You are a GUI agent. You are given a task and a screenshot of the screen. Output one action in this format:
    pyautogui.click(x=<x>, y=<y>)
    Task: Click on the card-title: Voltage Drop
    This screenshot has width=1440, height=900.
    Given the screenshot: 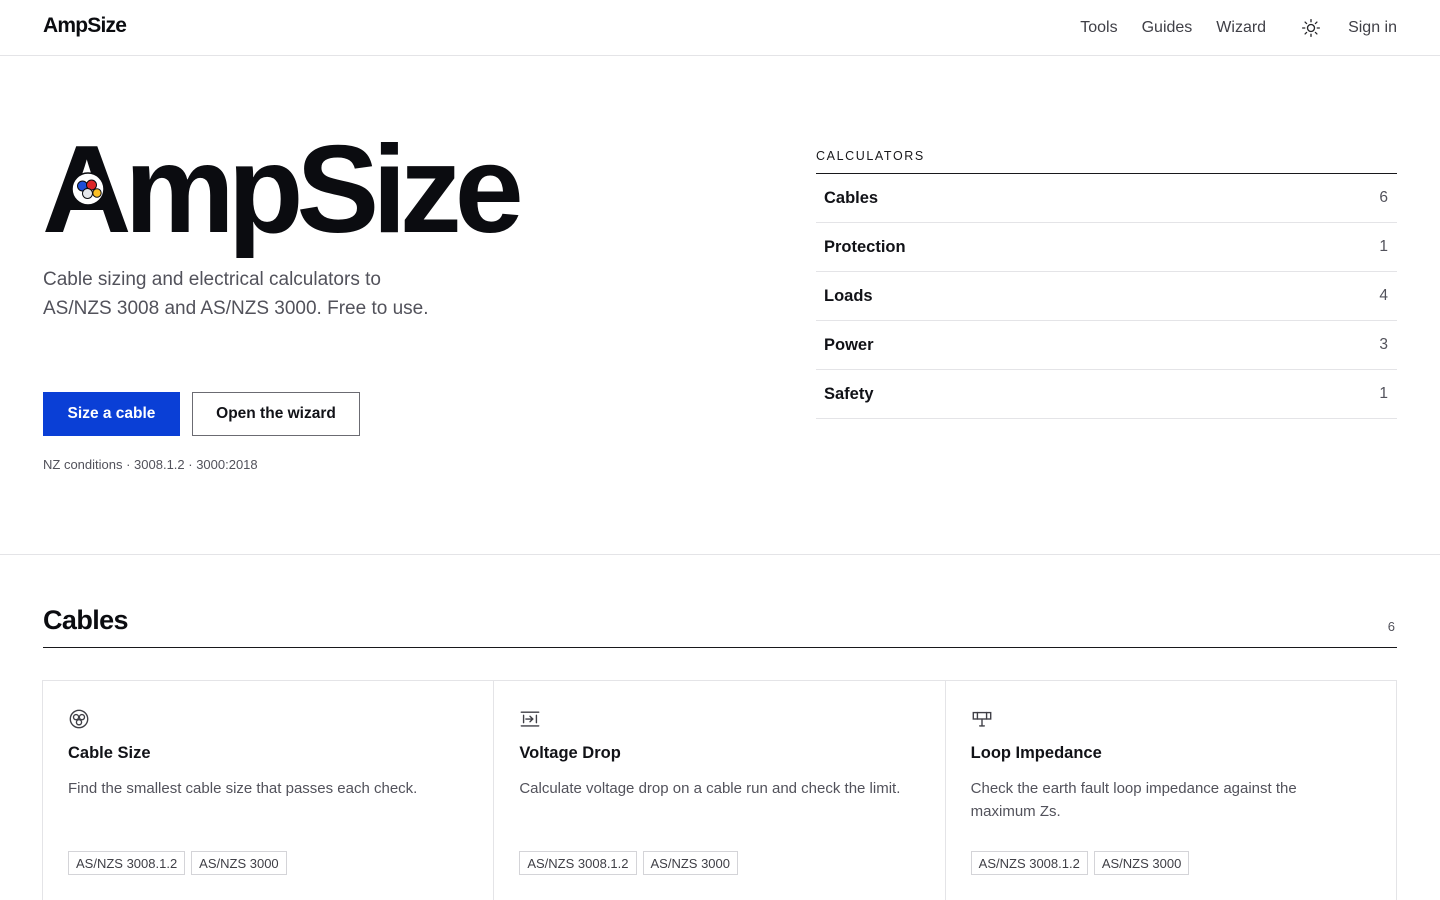 What is the action you would take?
    pyautogui.click(x=570, y=753)
    